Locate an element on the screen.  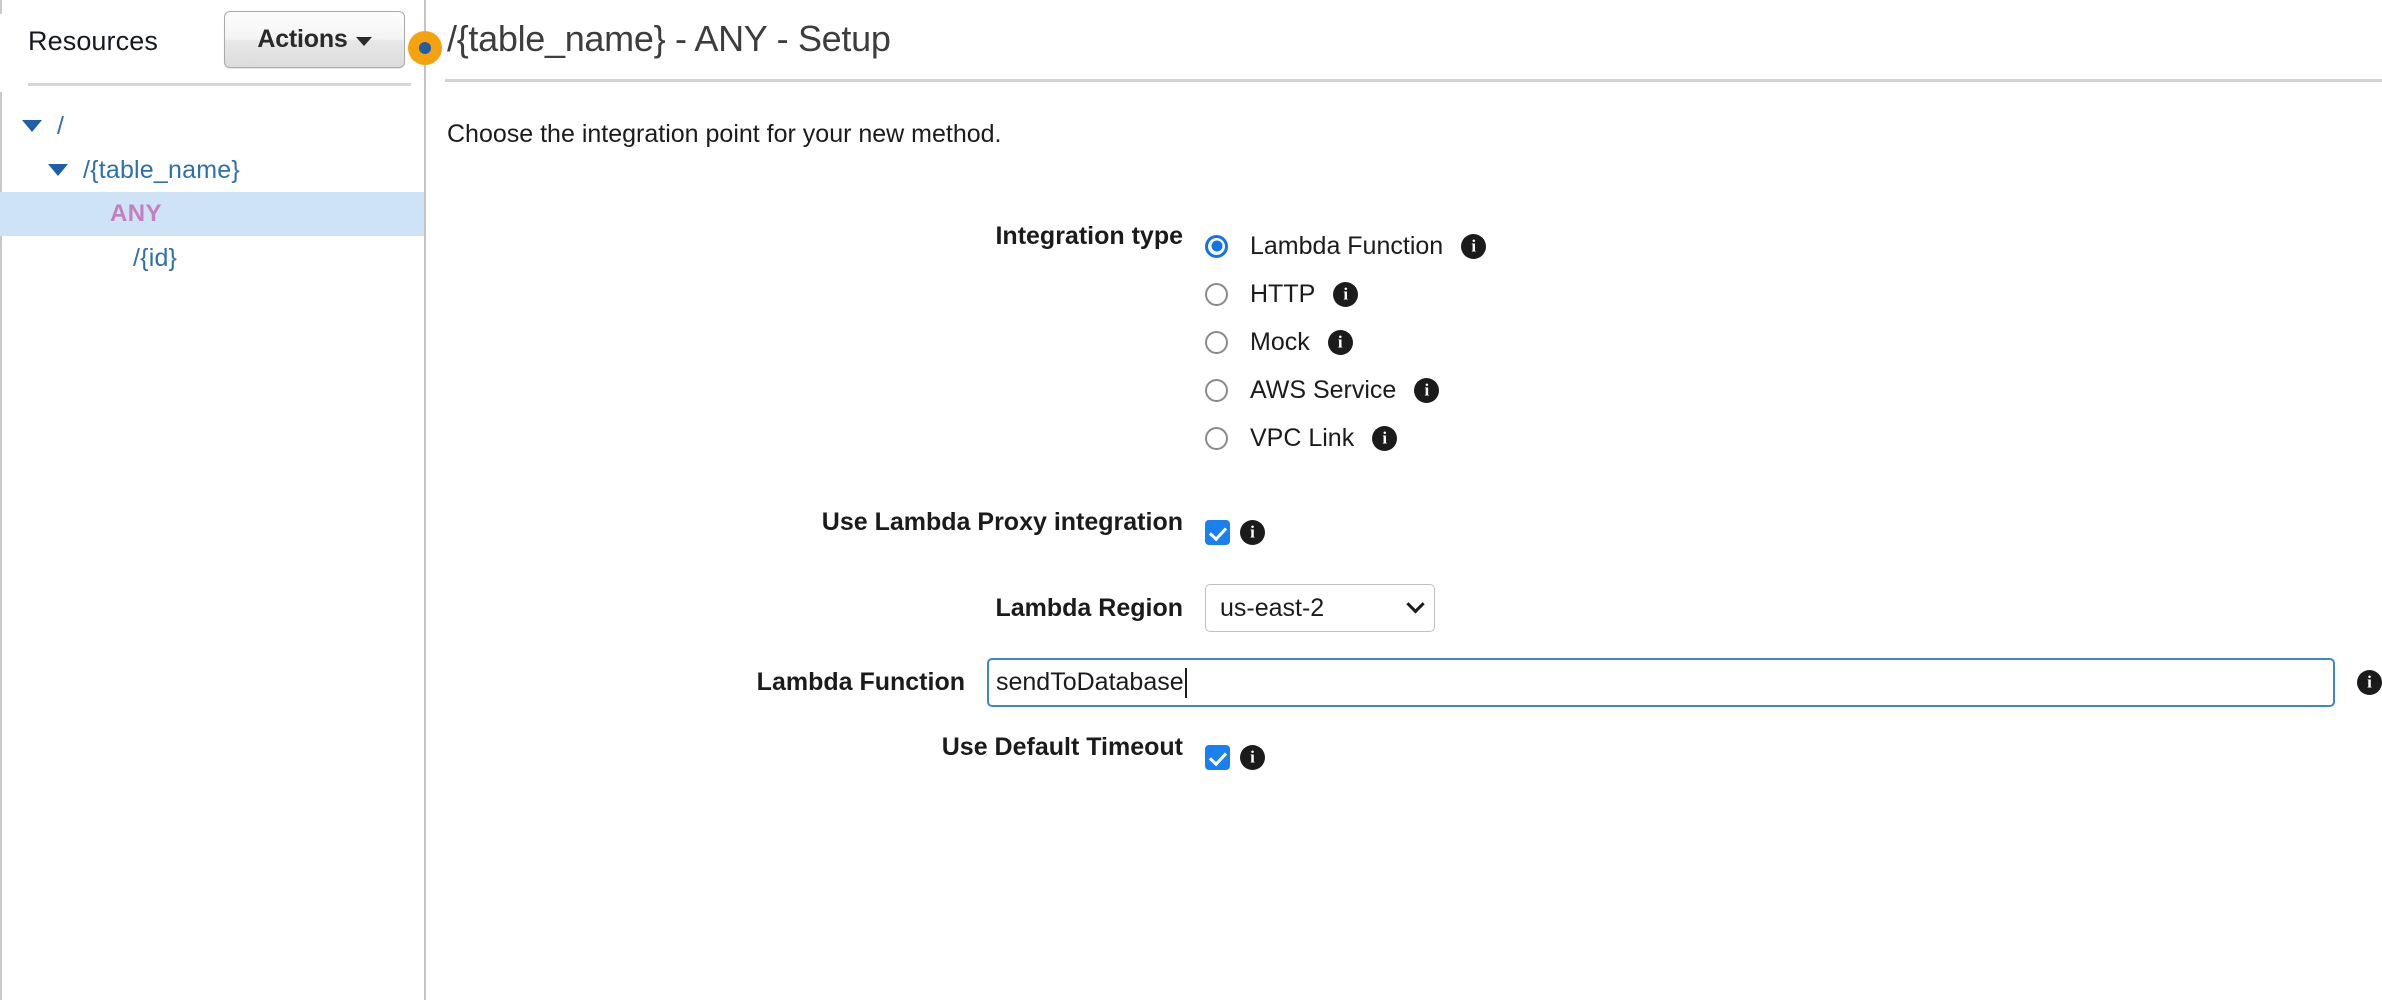
lambda-proxy-field: i is located at coordinates (1793, 532).